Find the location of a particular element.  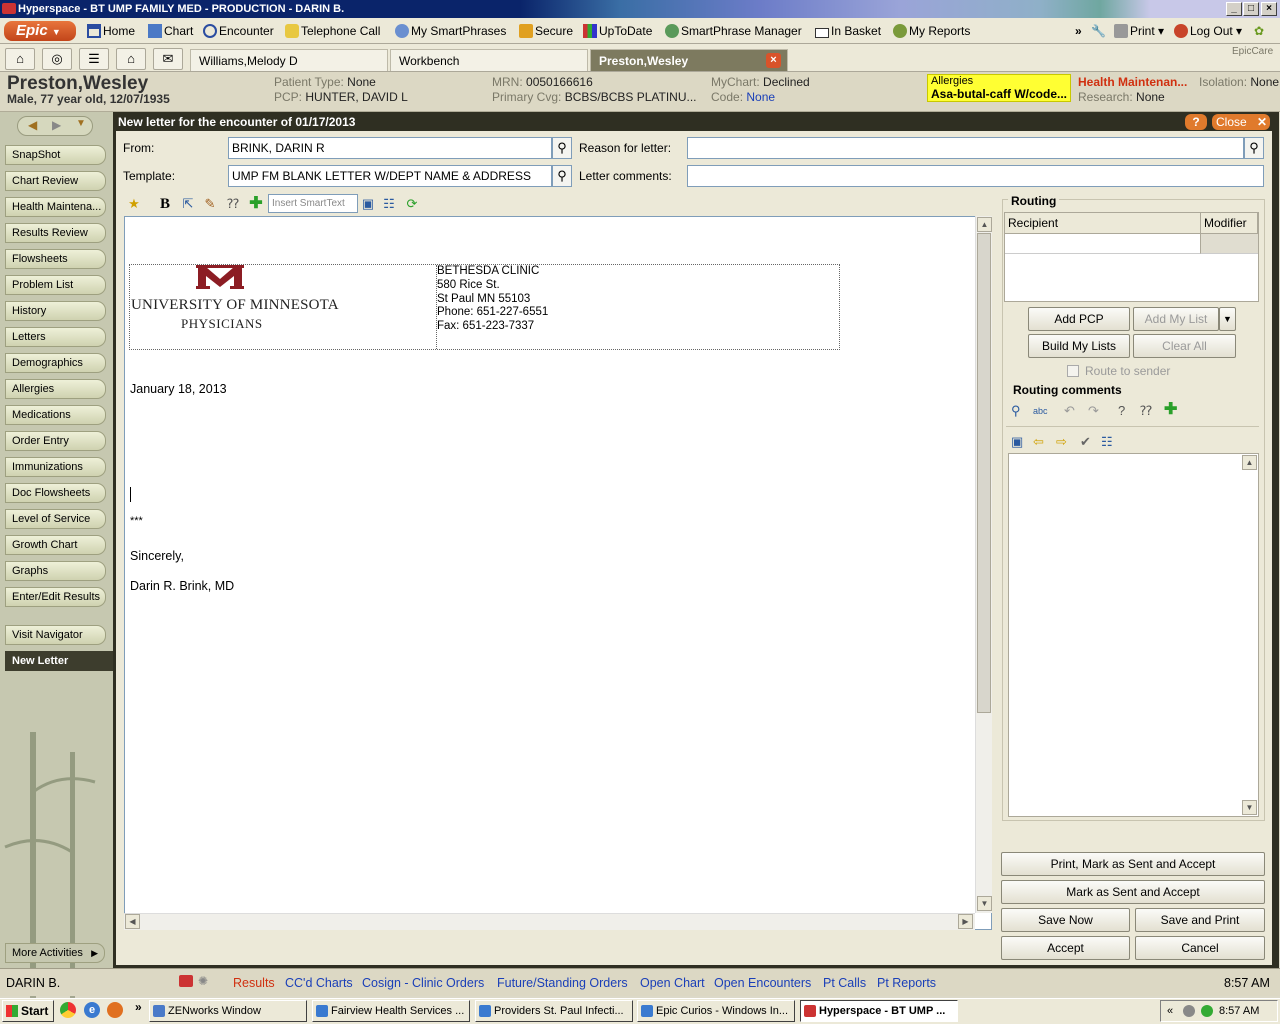

spellcheck-icon: abc is located at coordinates (1040, 411).